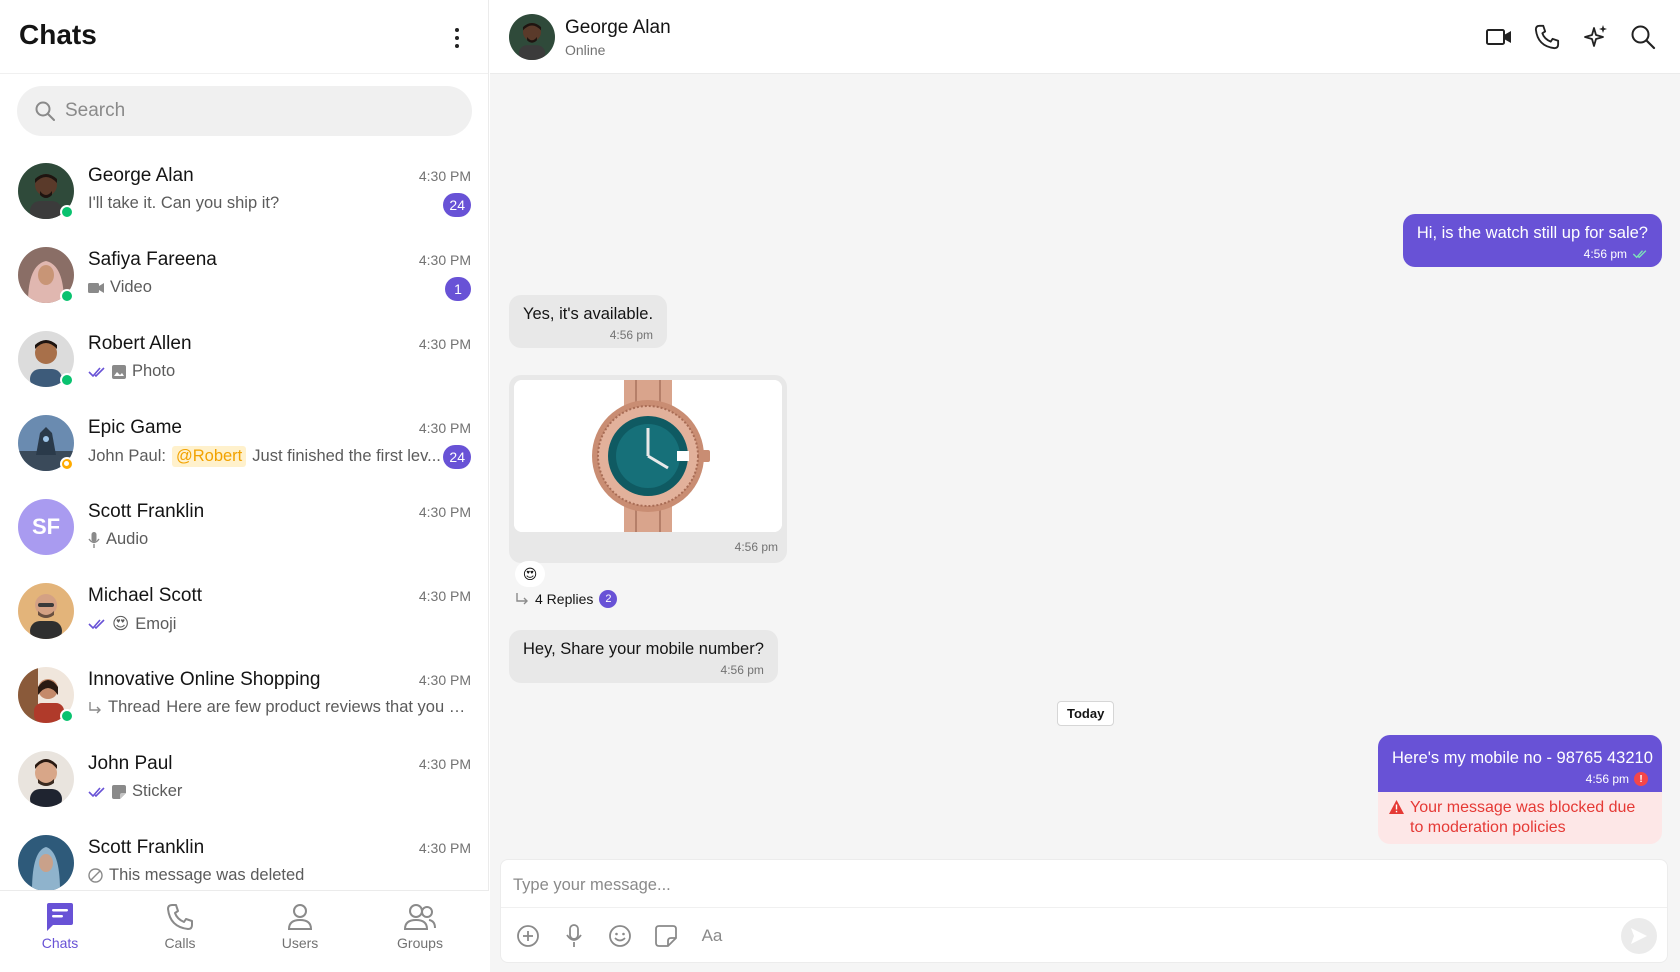  Describe the element at coordinates (458, 289) in the screenshot. I see `unread-badge: 1` at that location.